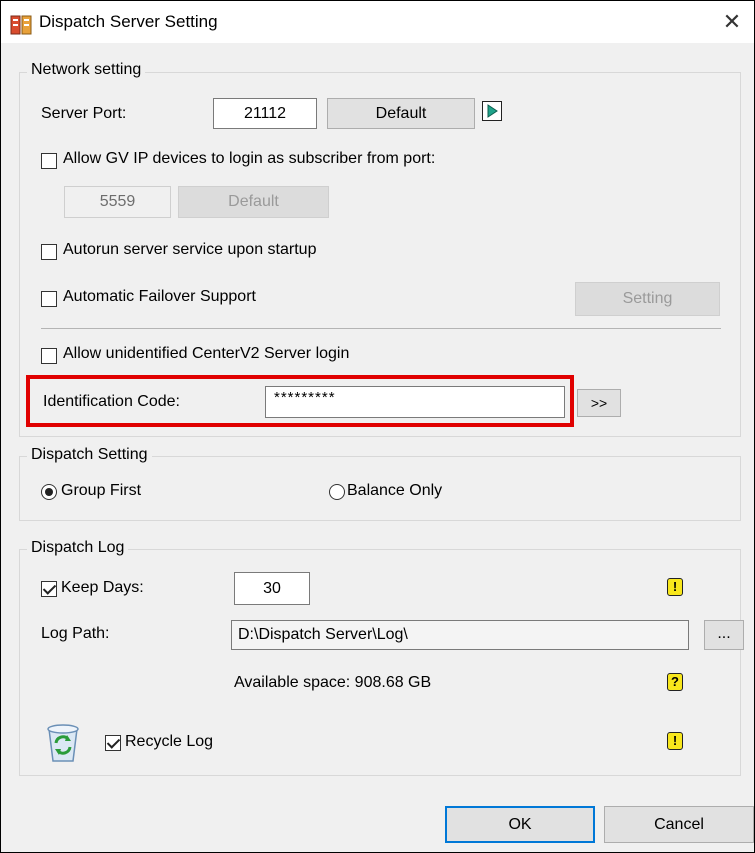  I want to click on balance-only-radio, so click(337, 492).